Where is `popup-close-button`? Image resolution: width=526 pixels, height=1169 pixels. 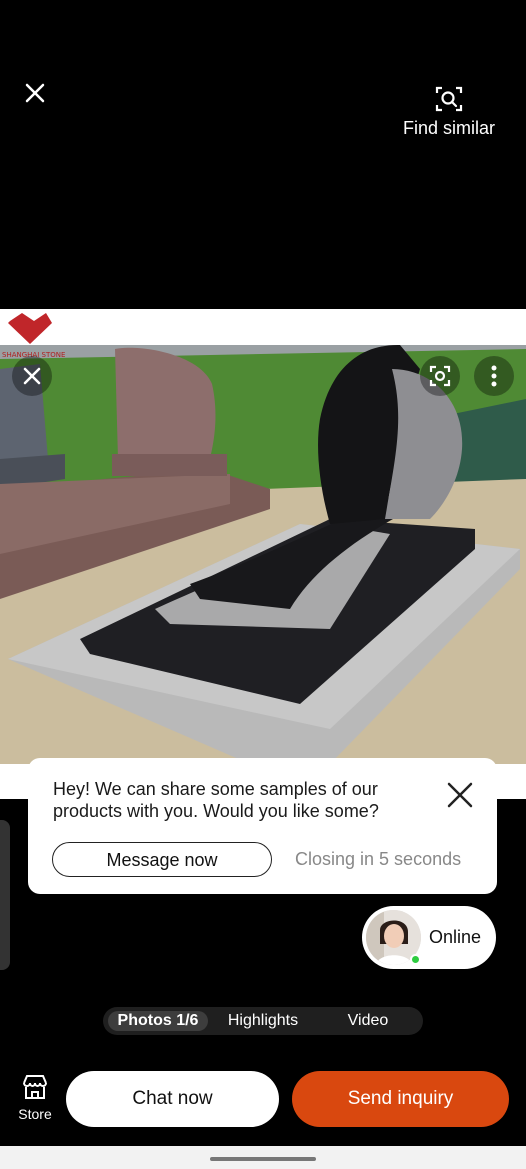
popup-close-button is located at coordinates (460, 795).